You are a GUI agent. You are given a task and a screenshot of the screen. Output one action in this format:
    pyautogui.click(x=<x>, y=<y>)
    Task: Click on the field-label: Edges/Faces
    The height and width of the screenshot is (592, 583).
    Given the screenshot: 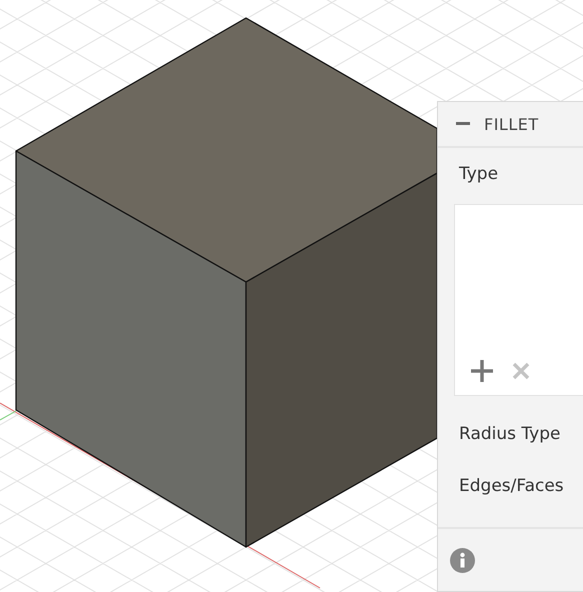 What is the action you would take?
    pyautogui.click(x=511, y=486)
    